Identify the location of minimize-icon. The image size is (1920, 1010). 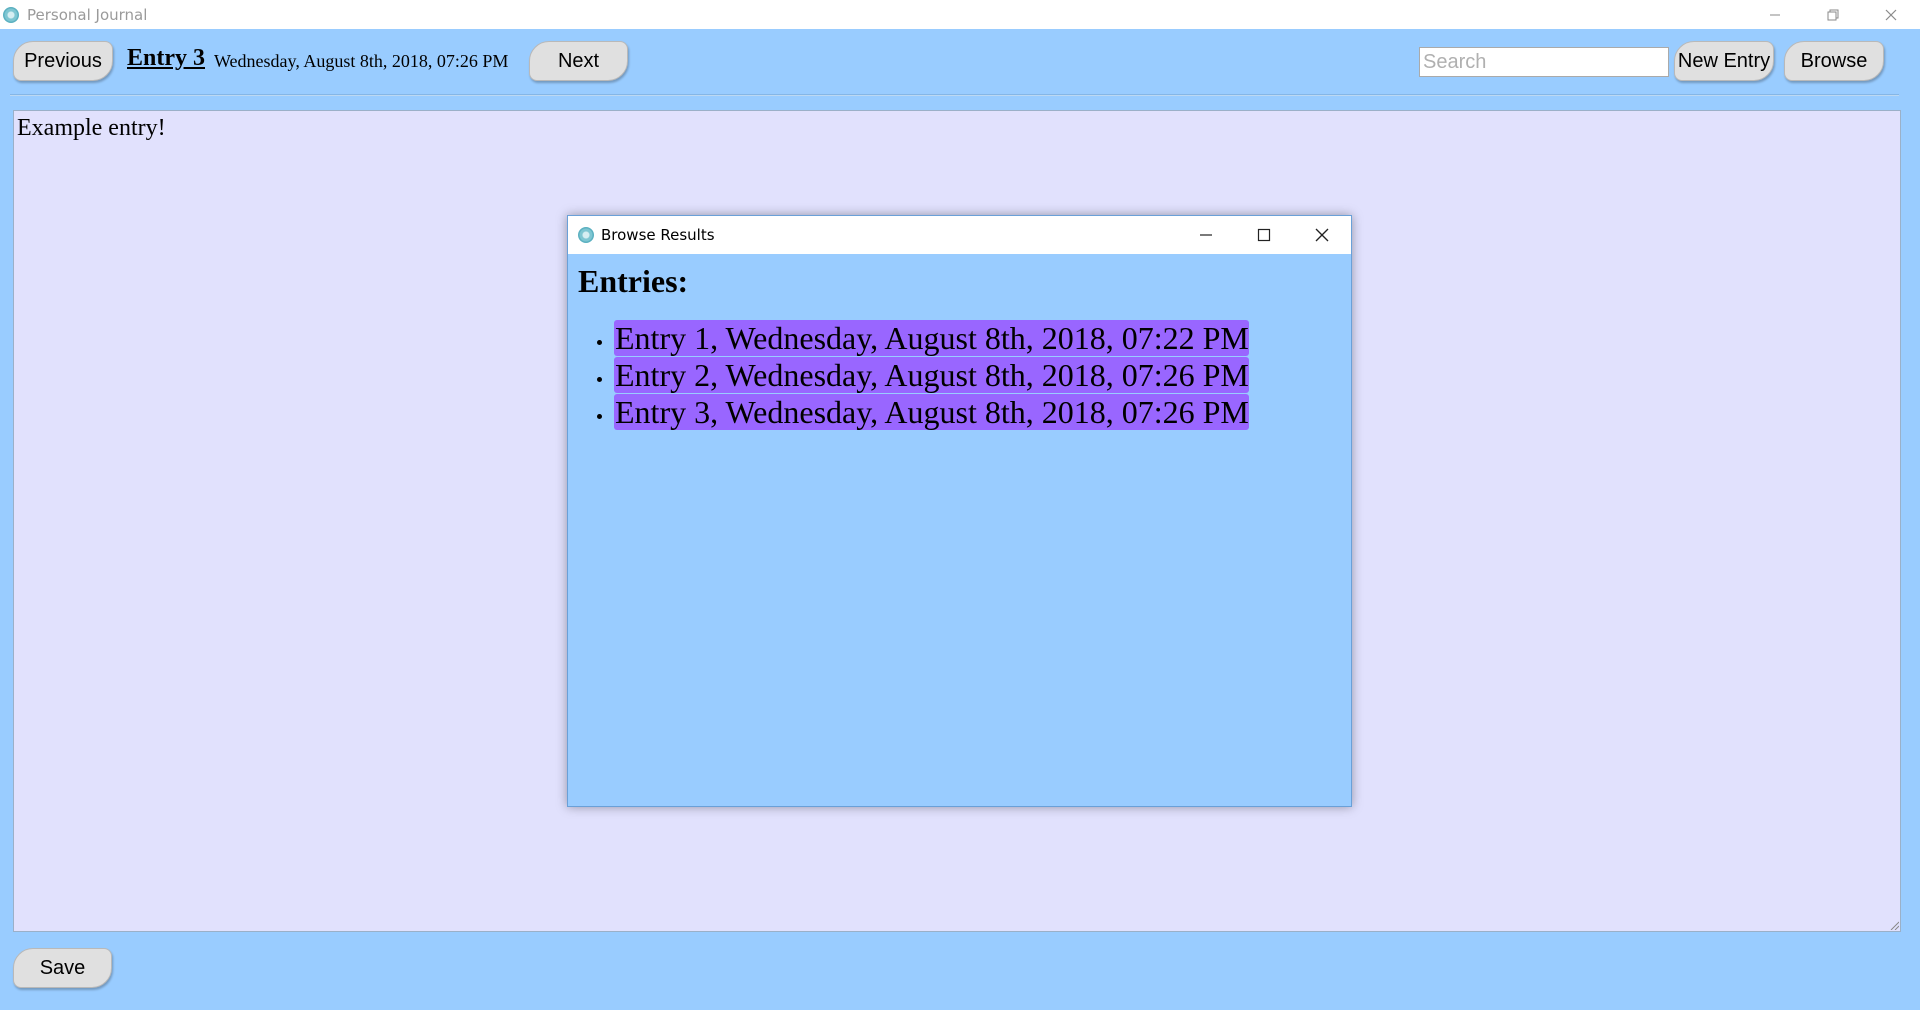
(1775, 14).